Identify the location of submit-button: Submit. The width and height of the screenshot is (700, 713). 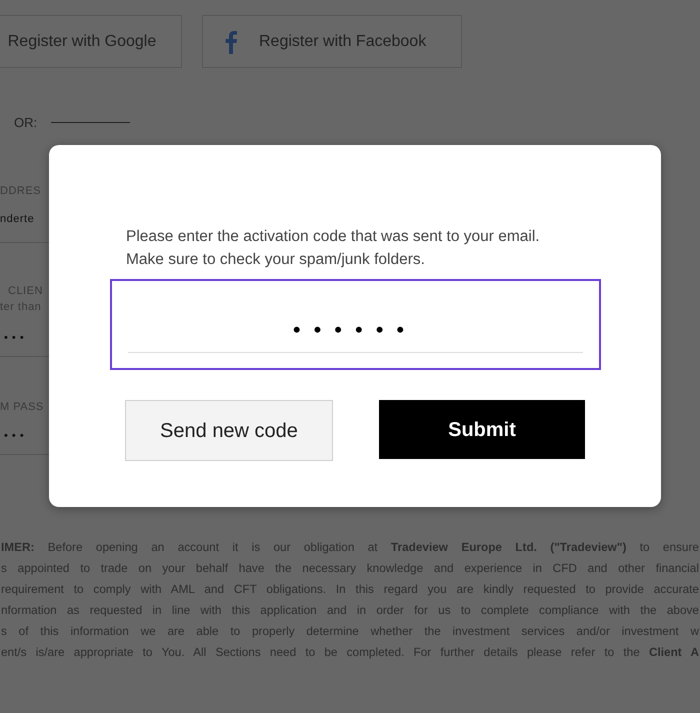
(482, 429).